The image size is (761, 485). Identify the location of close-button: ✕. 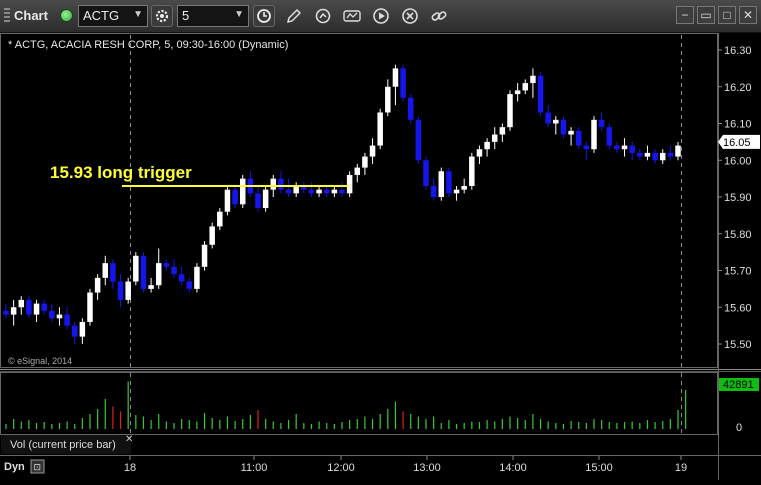
(748, 15).